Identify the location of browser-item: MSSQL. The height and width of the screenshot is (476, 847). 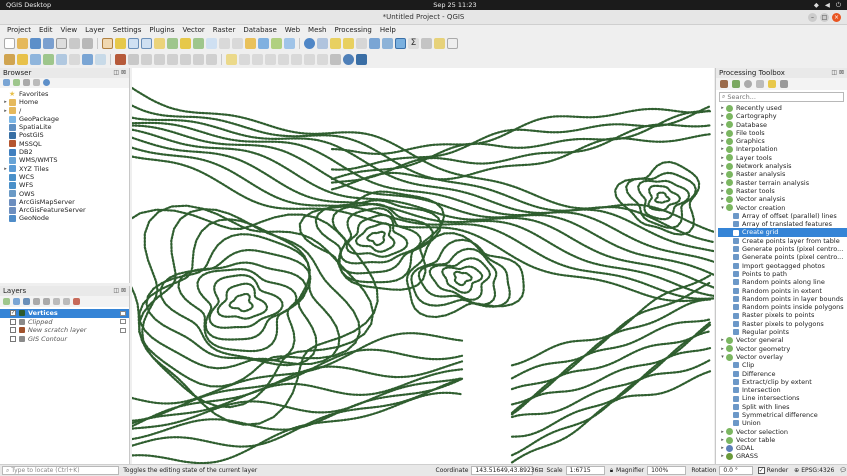
(65, 144).